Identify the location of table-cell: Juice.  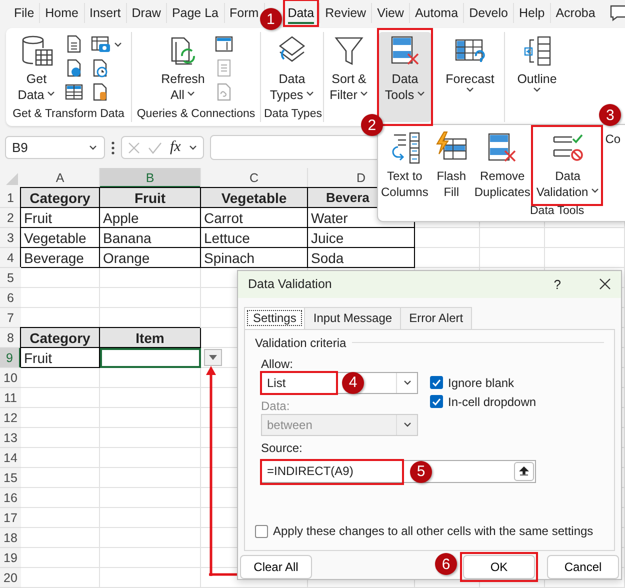
(361, 238).